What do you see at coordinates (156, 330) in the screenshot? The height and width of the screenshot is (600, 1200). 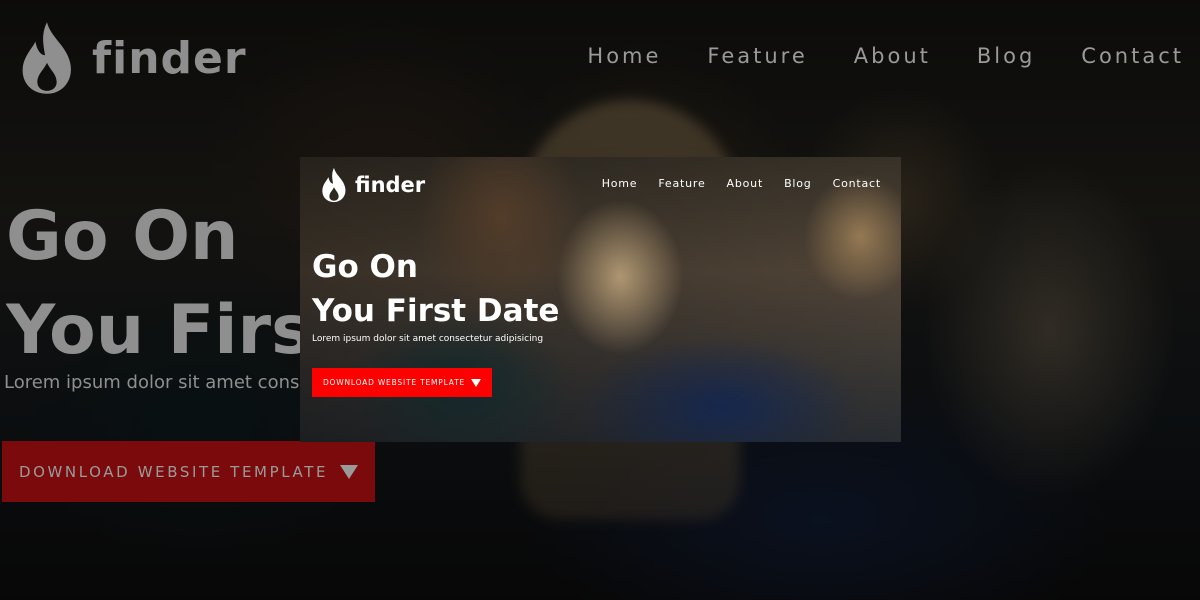 I see `background-hero-title-line2: You First Date` at bounding box center [156, 330].